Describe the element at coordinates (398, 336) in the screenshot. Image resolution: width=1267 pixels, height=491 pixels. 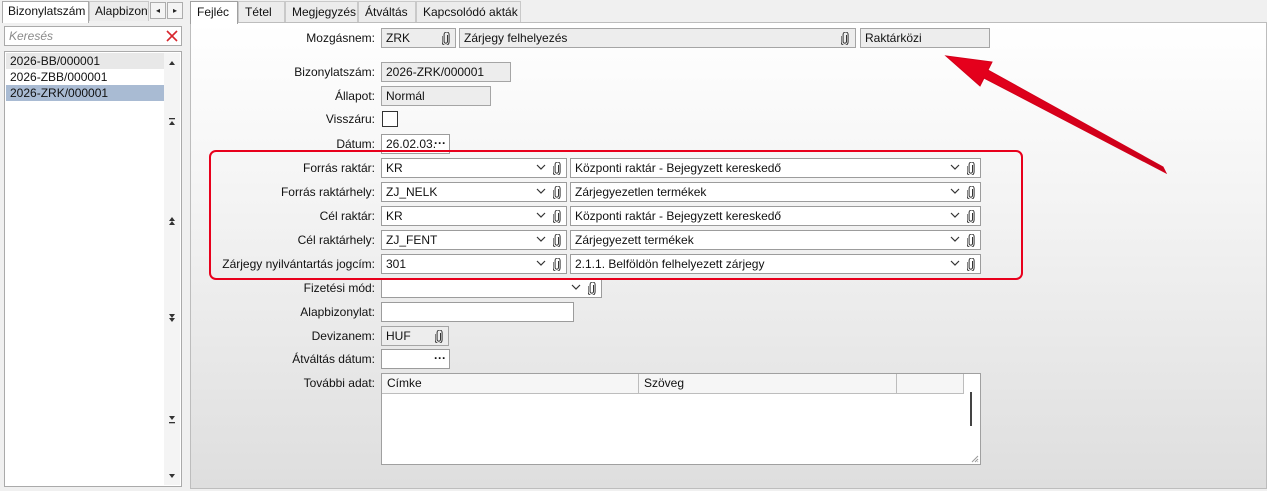
I see `devizanem-value: HUF` at that location.